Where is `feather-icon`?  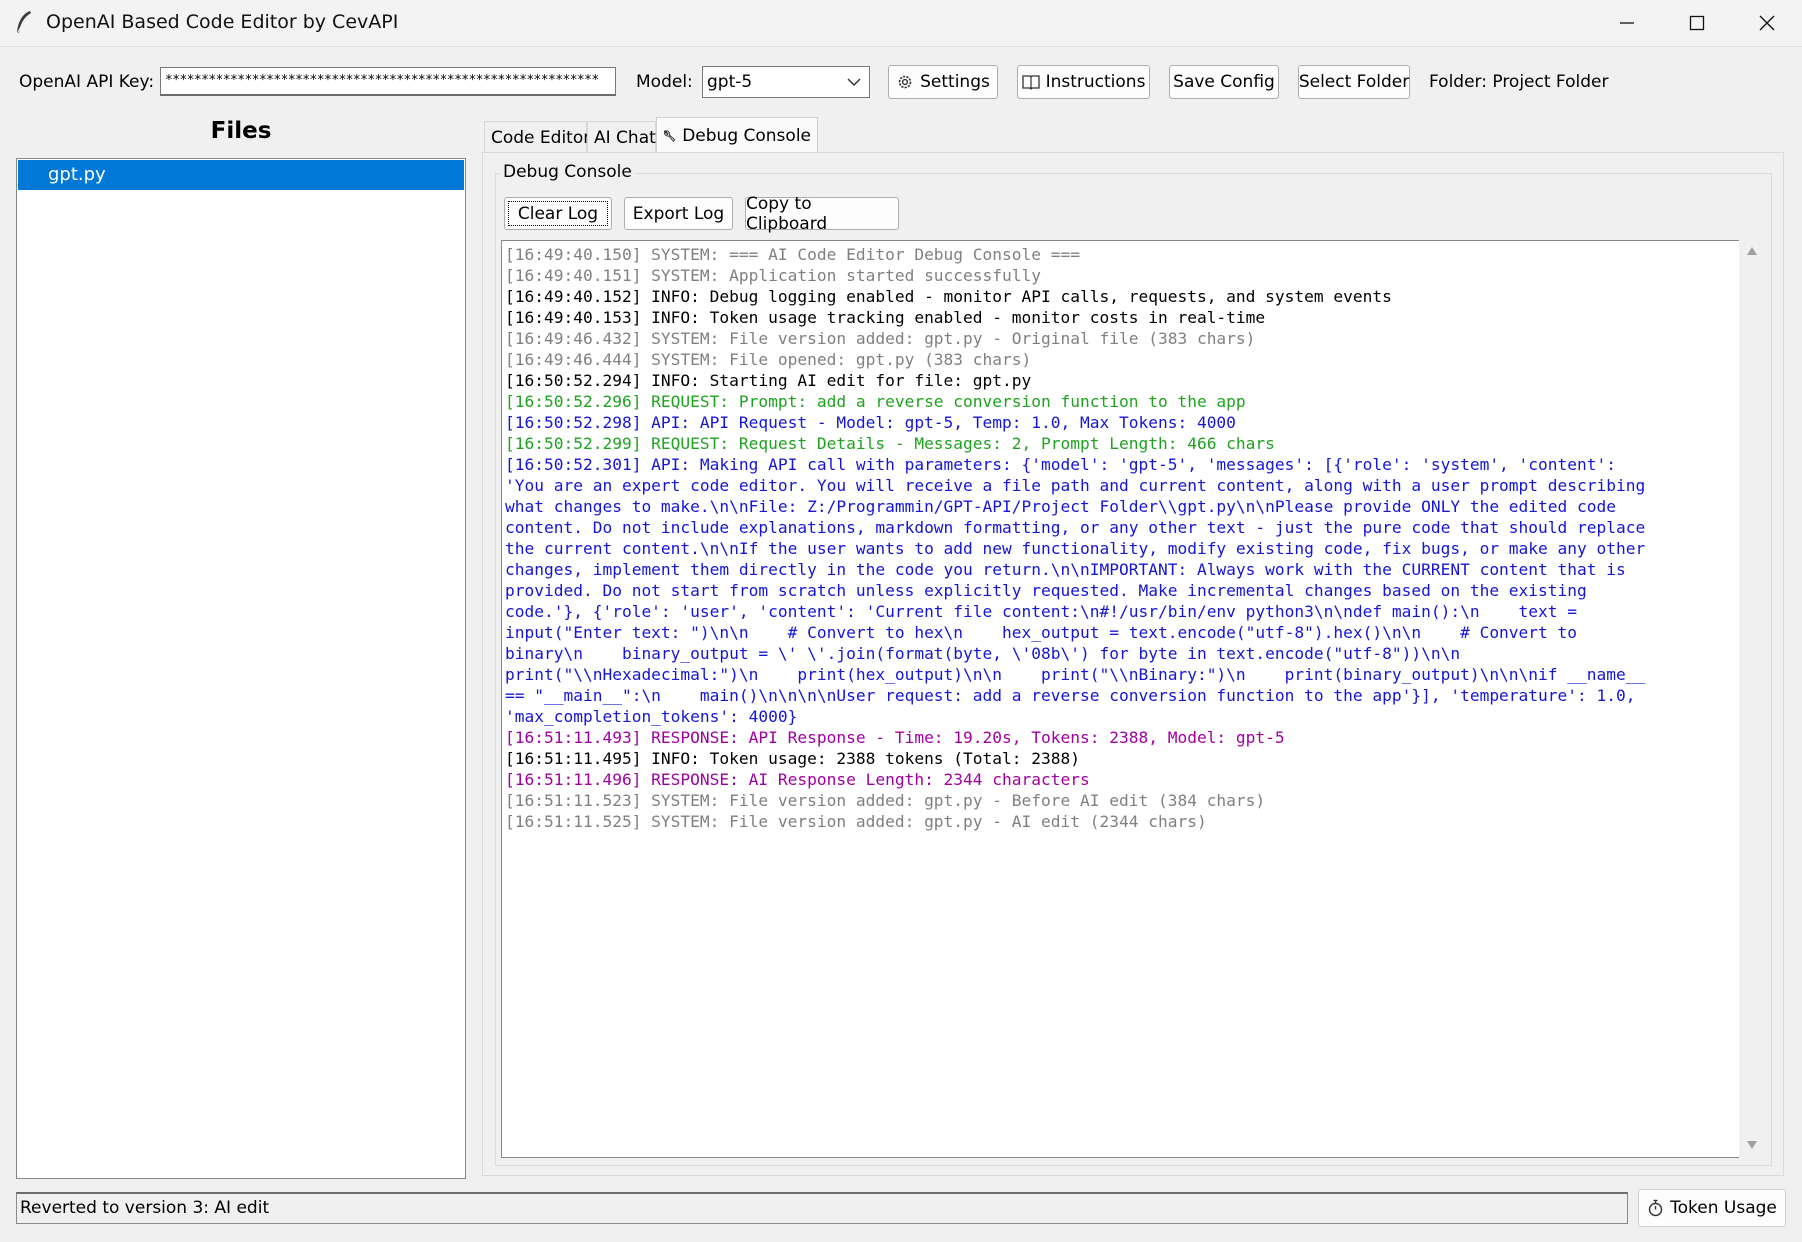
feather-icon is located at coordinates (23, 23).